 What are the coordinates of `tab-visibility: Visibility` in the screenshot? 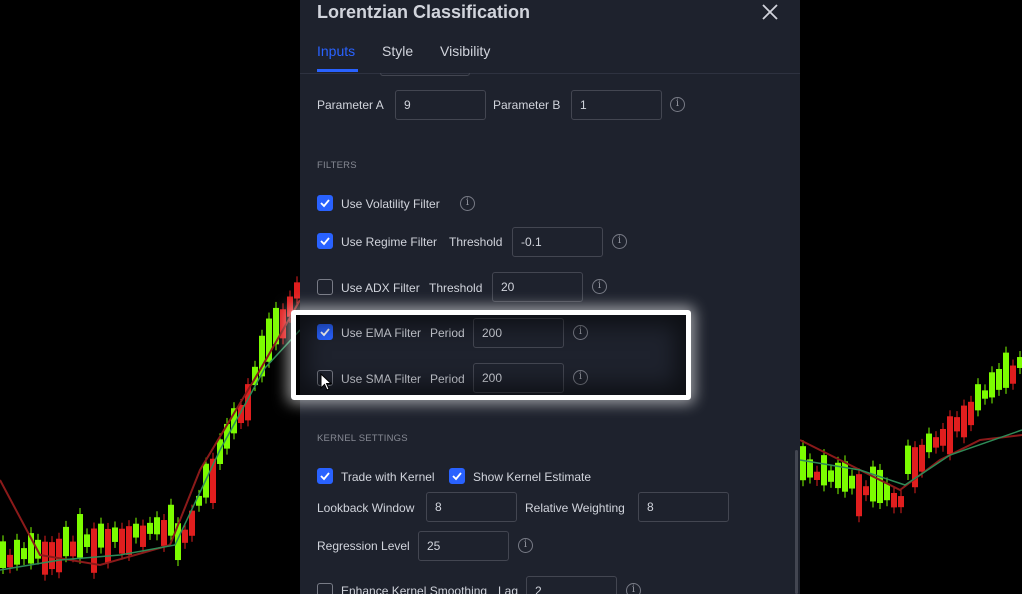 It's located at (465, 51).